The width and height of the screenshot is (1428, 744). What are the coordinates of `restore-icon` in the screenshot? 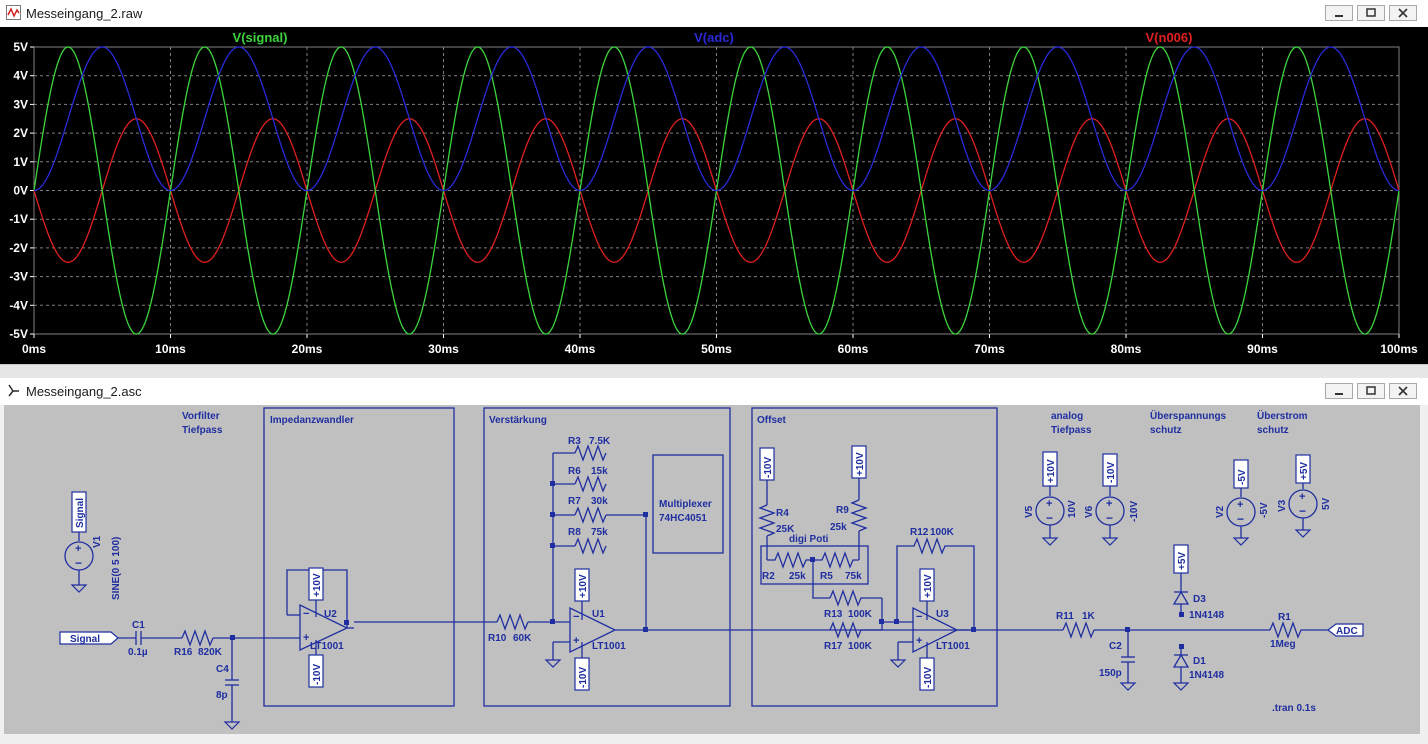 It's located at (1371, 390).